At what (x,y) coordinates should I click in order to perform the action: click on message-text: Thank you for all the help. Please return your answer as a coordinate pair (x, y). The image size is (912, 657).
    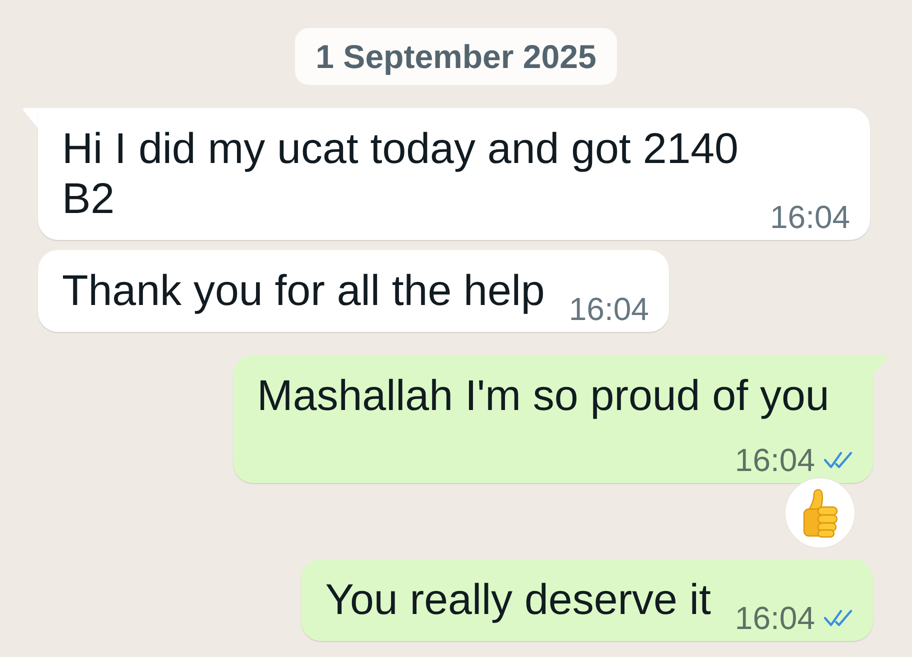
    Looking at the image, I should click on (303, 291).